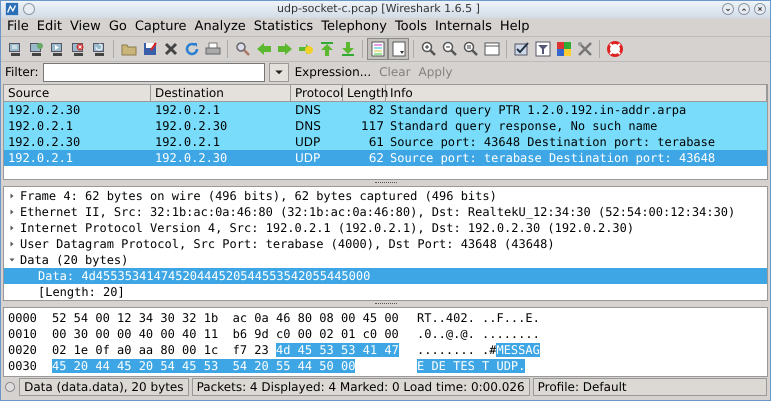 This screenshot has width=771, height=401. What do you see at coordinates (225, 318) in the screenshot?
I see `hex-bytes: 52 54 00 12 34 30 32 1b ac 0a 46 80 08 00 45 00` at bounding box center [225, 318].